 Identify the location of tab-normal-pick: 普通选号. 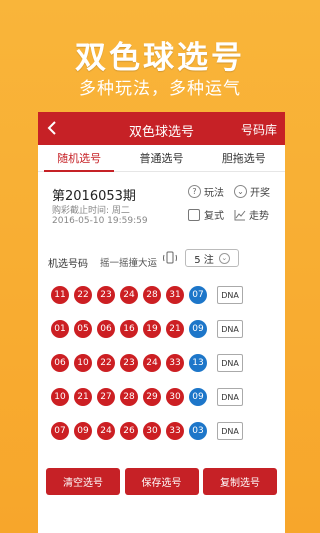
(161, 158).